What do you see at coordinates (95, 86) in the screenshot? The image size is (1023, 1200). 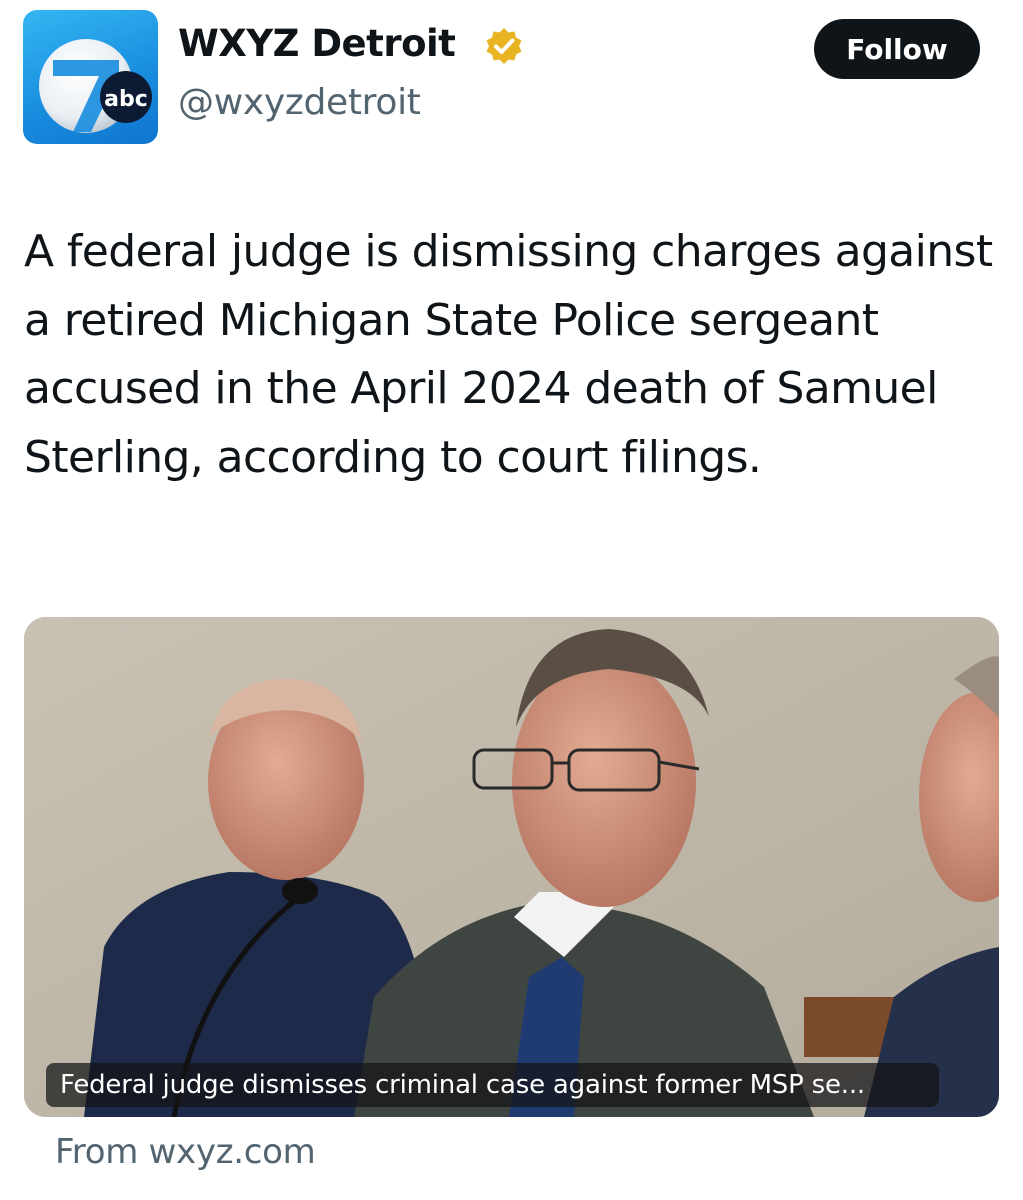 I see `abc-7-logo-icon: abc` at bounding box center [95, 86].